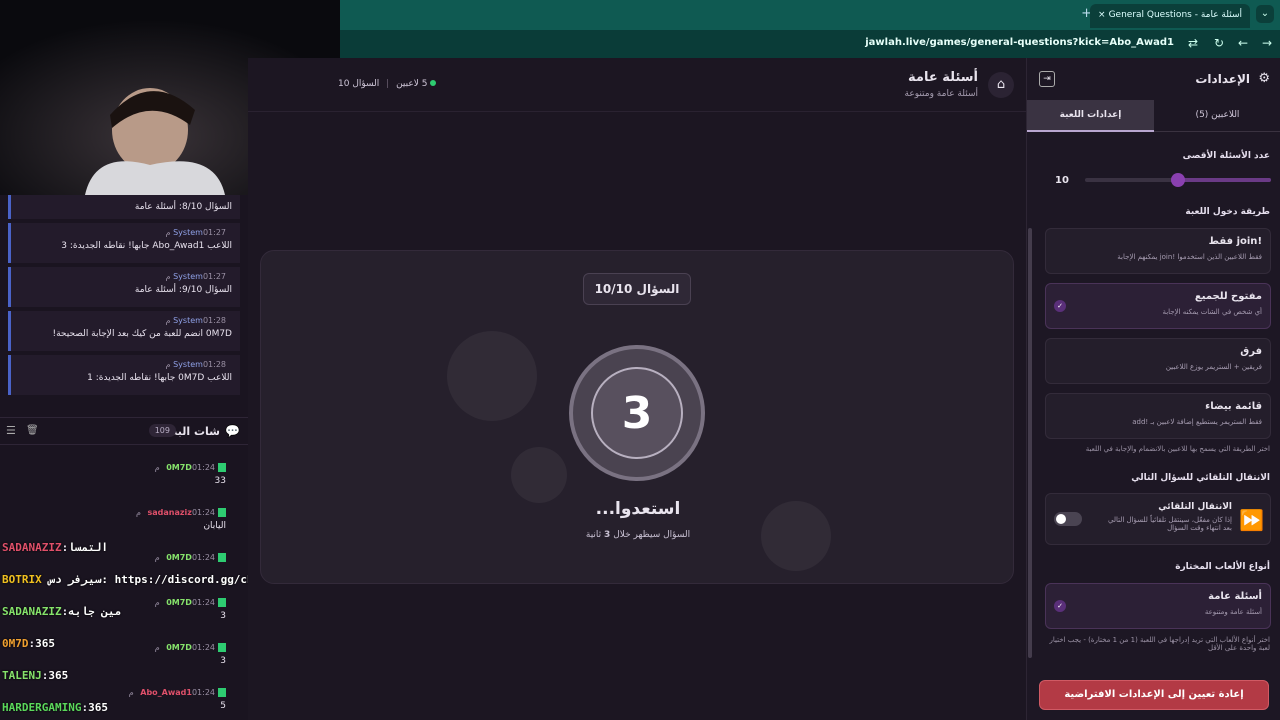 The height and width of the screenshot is (720, 1280). Describe the element at coordinates (181, 519) in the screenshot. I see `chat-message: sadanaziz01:24 م اليابان` at that location.